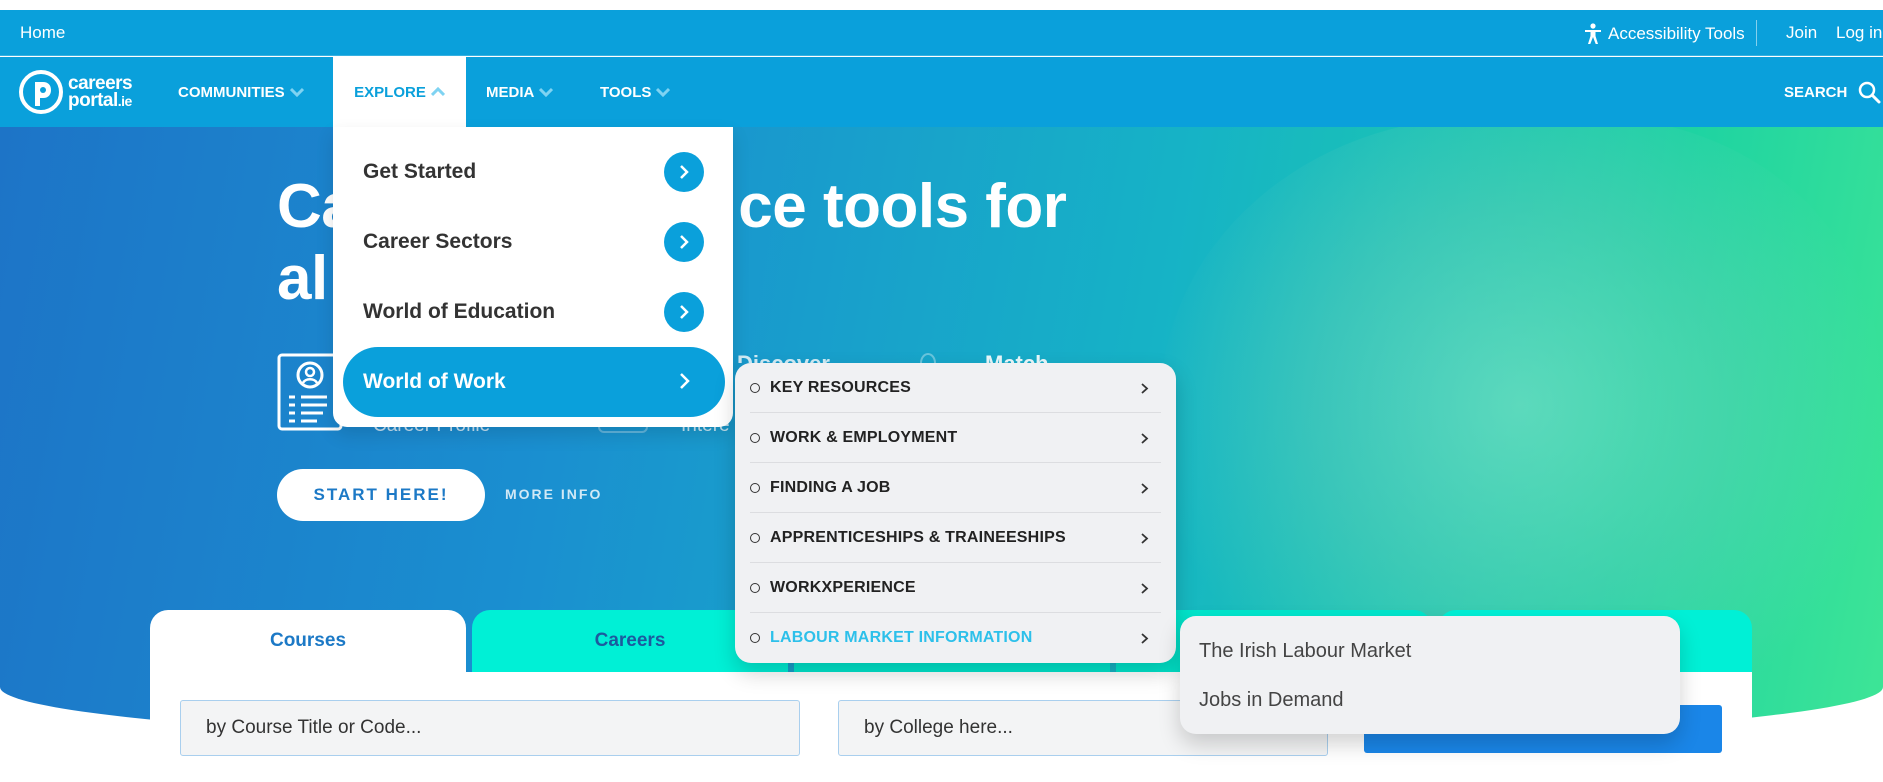  Describe the element at coordinates (308, 641) in the screenshot. I see `tab-courses: Courses` at that location.